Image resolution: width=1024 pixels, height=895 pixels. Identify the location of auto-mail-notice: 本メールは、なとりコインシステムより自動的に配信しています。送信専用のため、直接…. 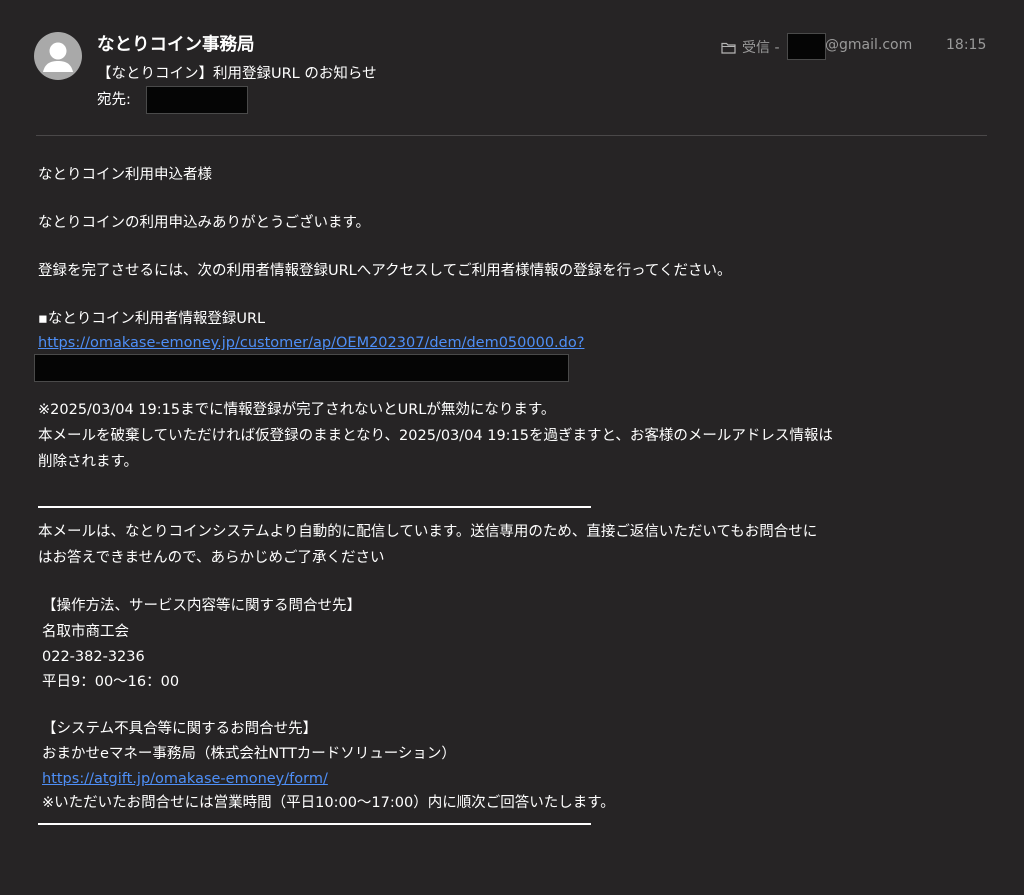
(428, 532).